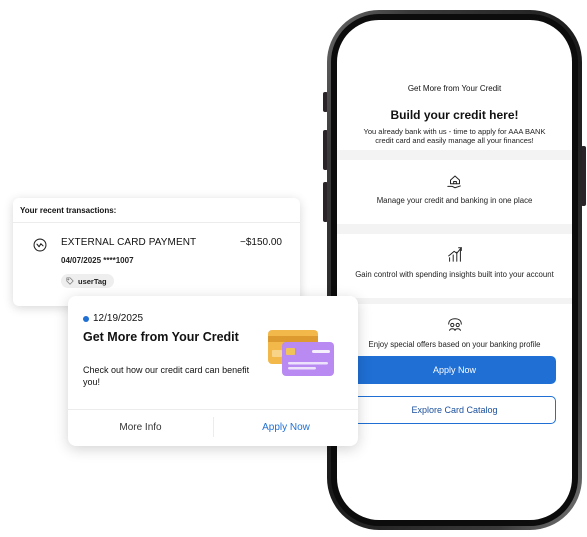 Image resolution: width=587 pixels, height=537 pixels. What do you see at coordinates (454, 254) in the screenshot?
I see `growth-chart-icon` at bounding box center [454, 254].